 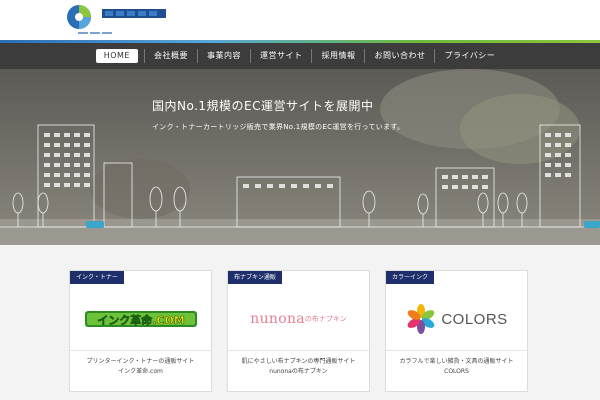 I want to click on site-card-colors: カラーインク COLORS カラフルで楽しい雑貨・文具の通販サイト COLORS, so click(x=456, y=331).